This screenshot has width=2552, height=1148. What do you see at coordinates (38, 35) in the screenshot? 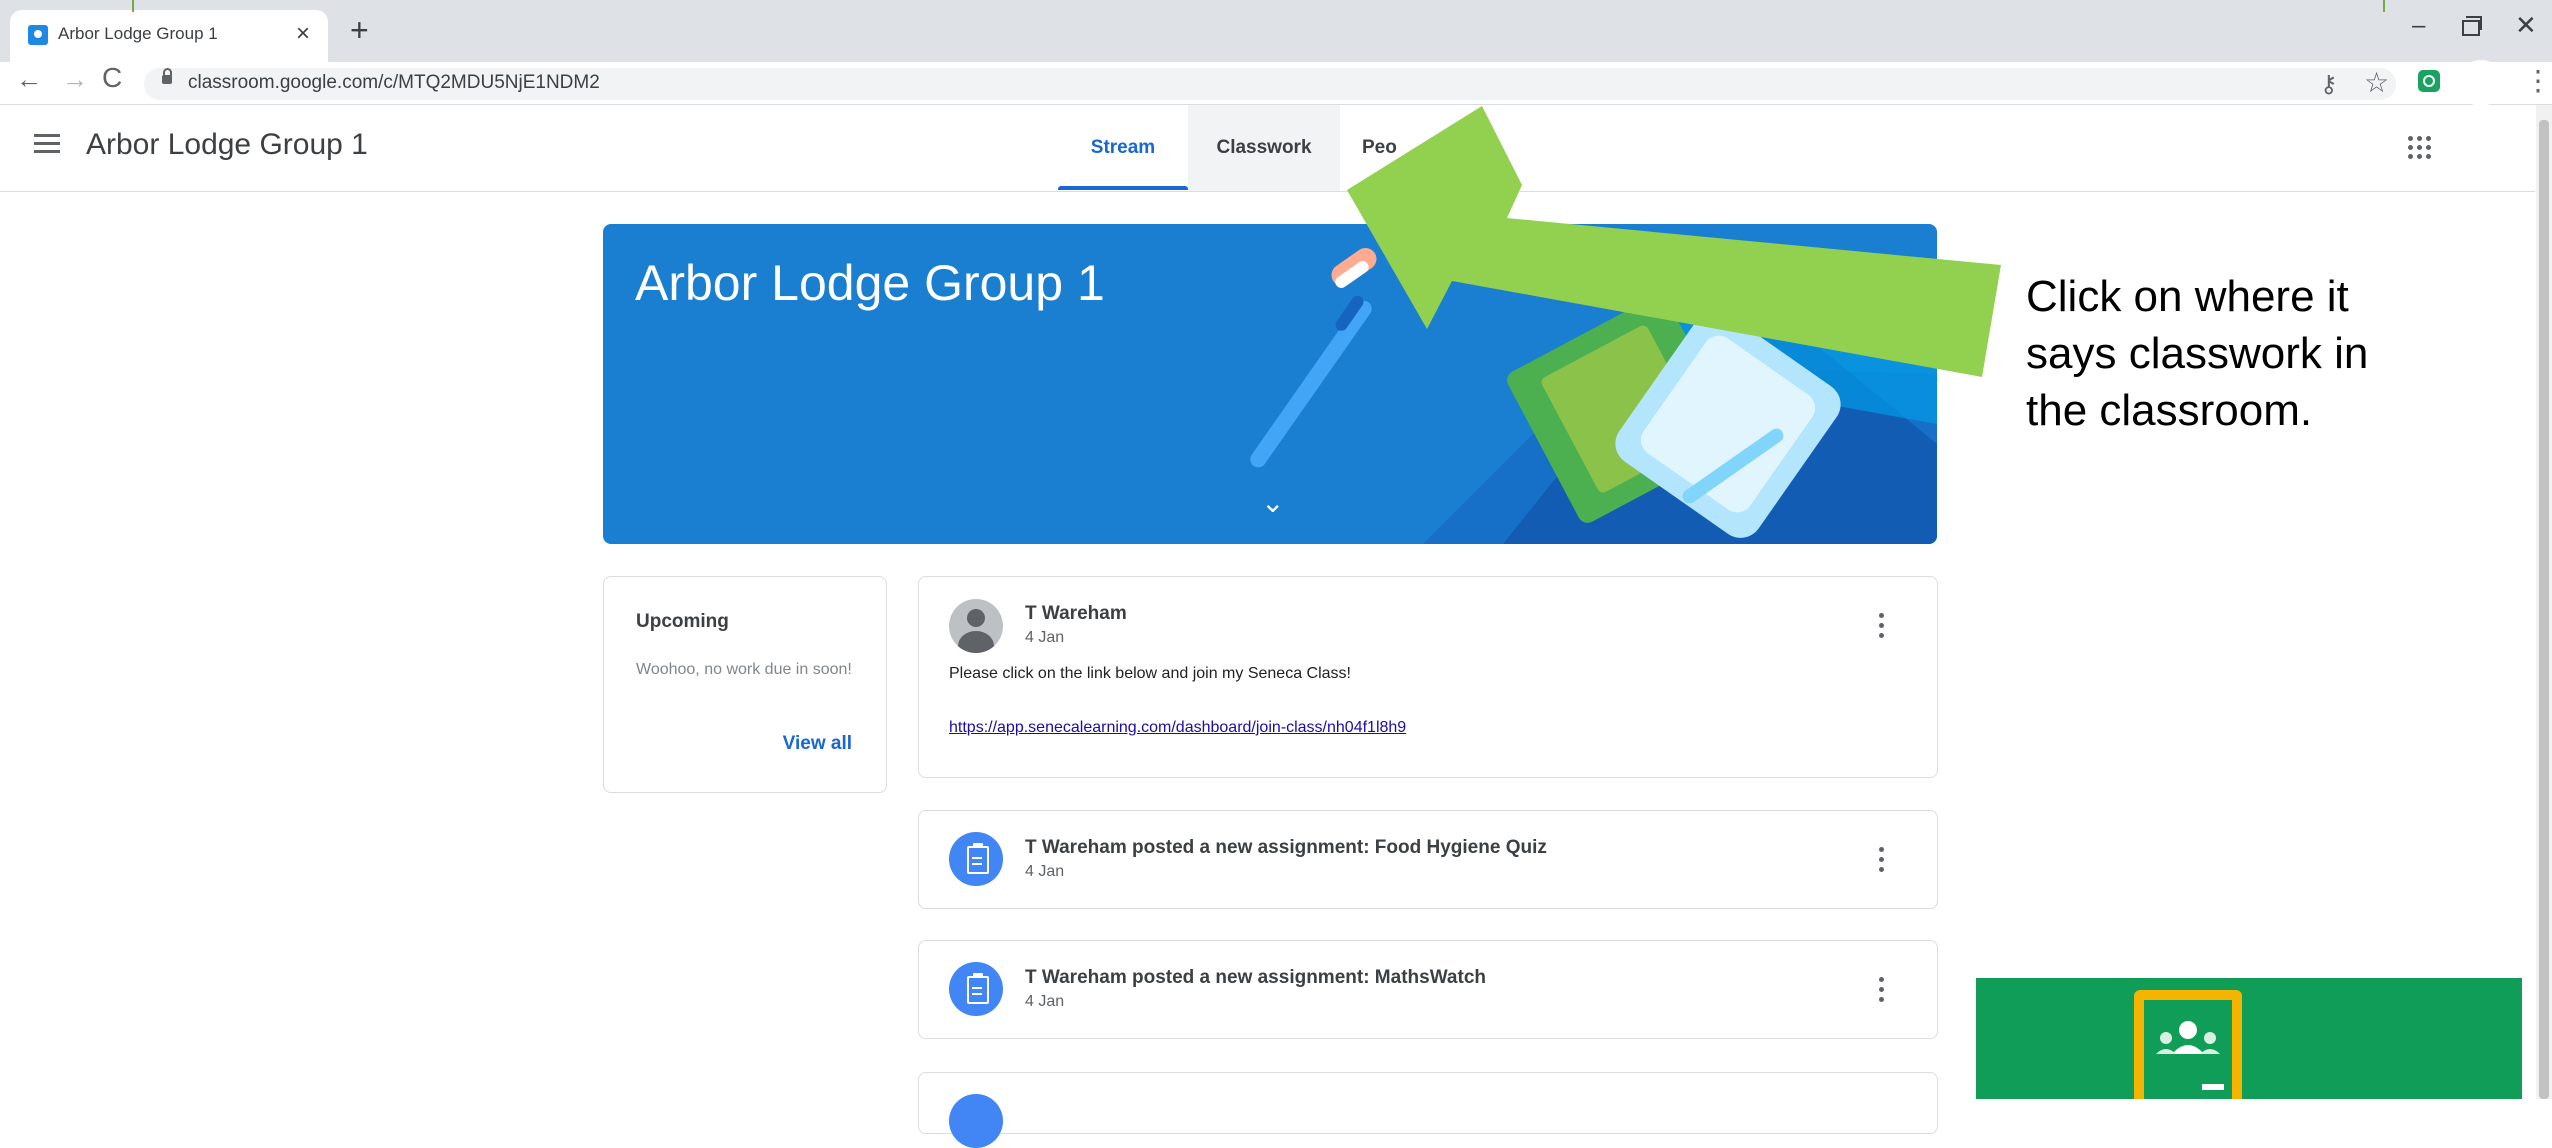
I see `classroom-favicon-icon` at bounding box center [38, 35].